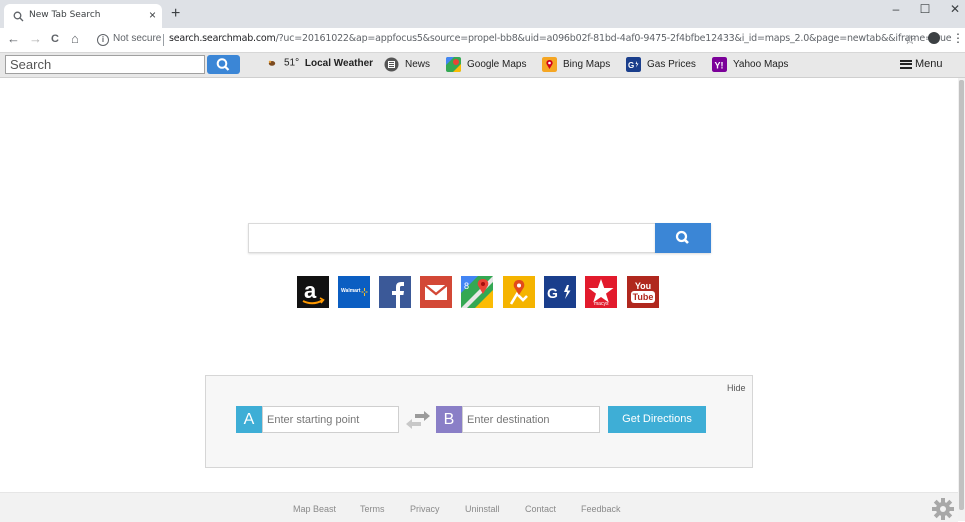  I want to click on gasbuddy-logo-icon: G, so click(559, 293).